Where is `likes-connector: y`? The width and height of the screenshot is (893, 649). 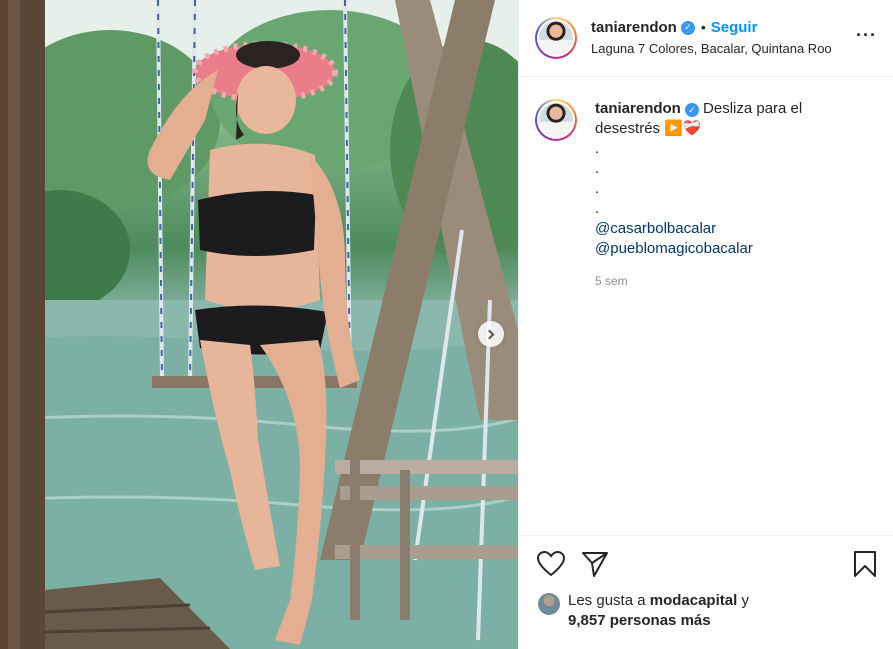
likes-connector: y is located at coordinates (745, 600).